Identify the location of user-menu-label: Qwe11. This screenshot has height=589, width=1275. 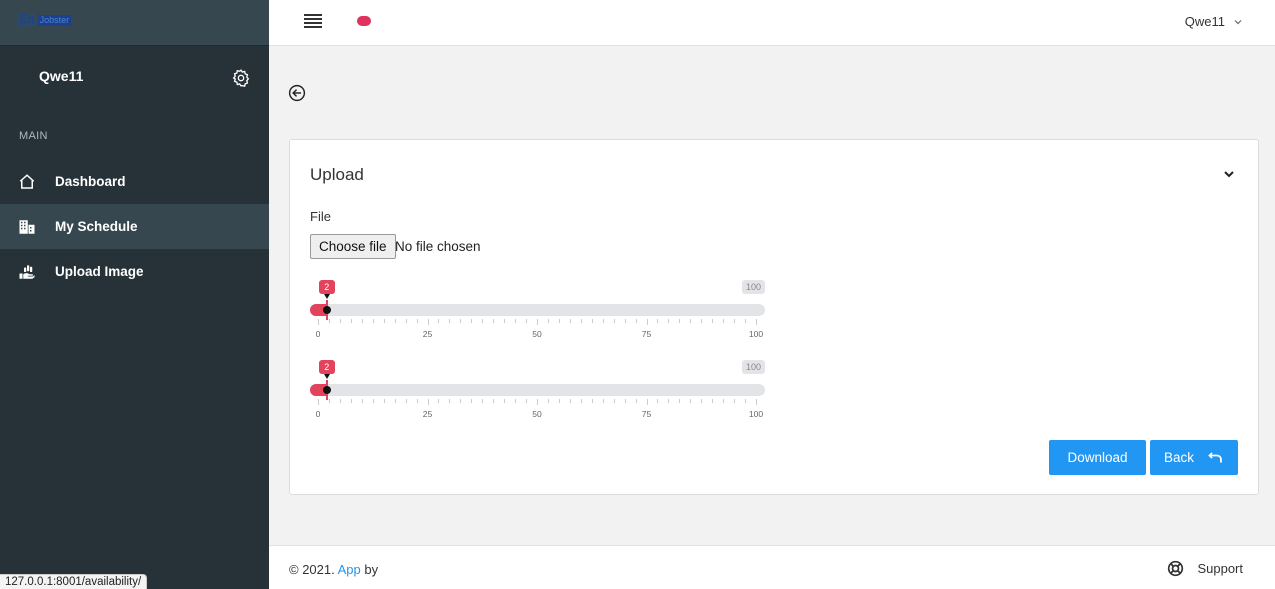
(1204, 21).